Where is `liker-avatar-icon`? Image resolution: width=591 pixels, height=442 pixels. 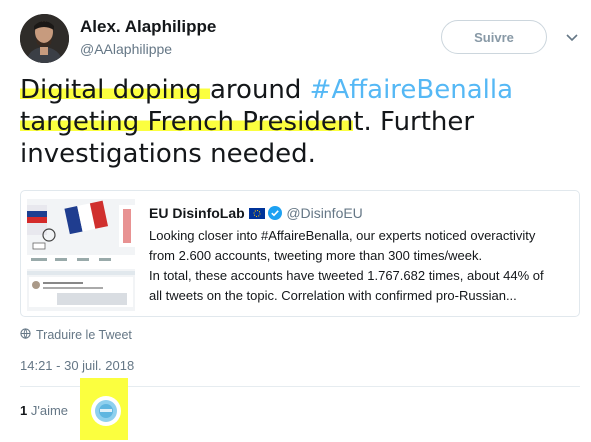
liker-avatar-icon is located at coordinates (106, 411).